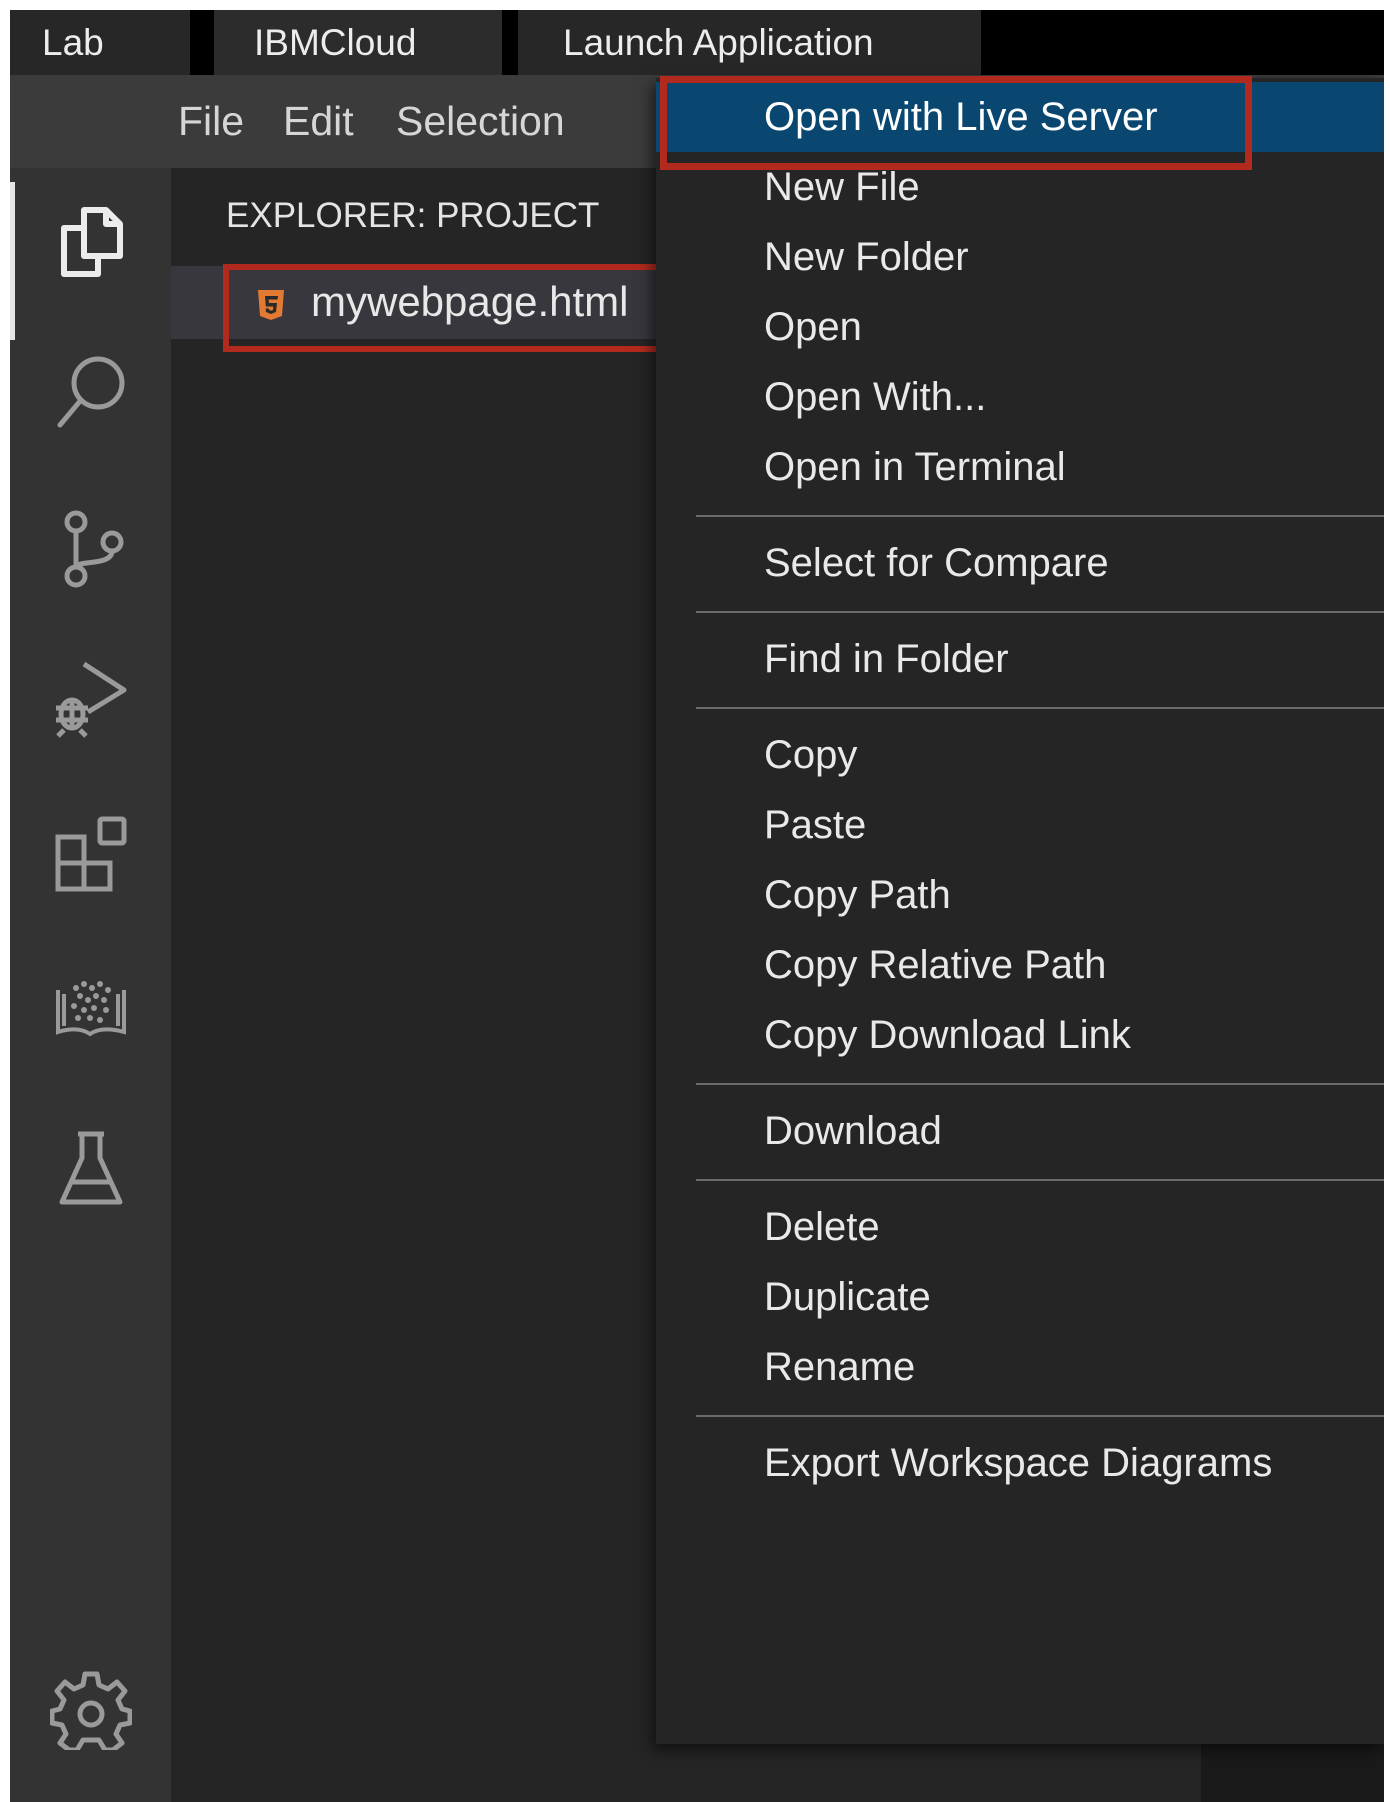  What do you see at coordinates (211, 121) in the screenshot?
I see `menu-file: File` at bounding box center [211, 121].